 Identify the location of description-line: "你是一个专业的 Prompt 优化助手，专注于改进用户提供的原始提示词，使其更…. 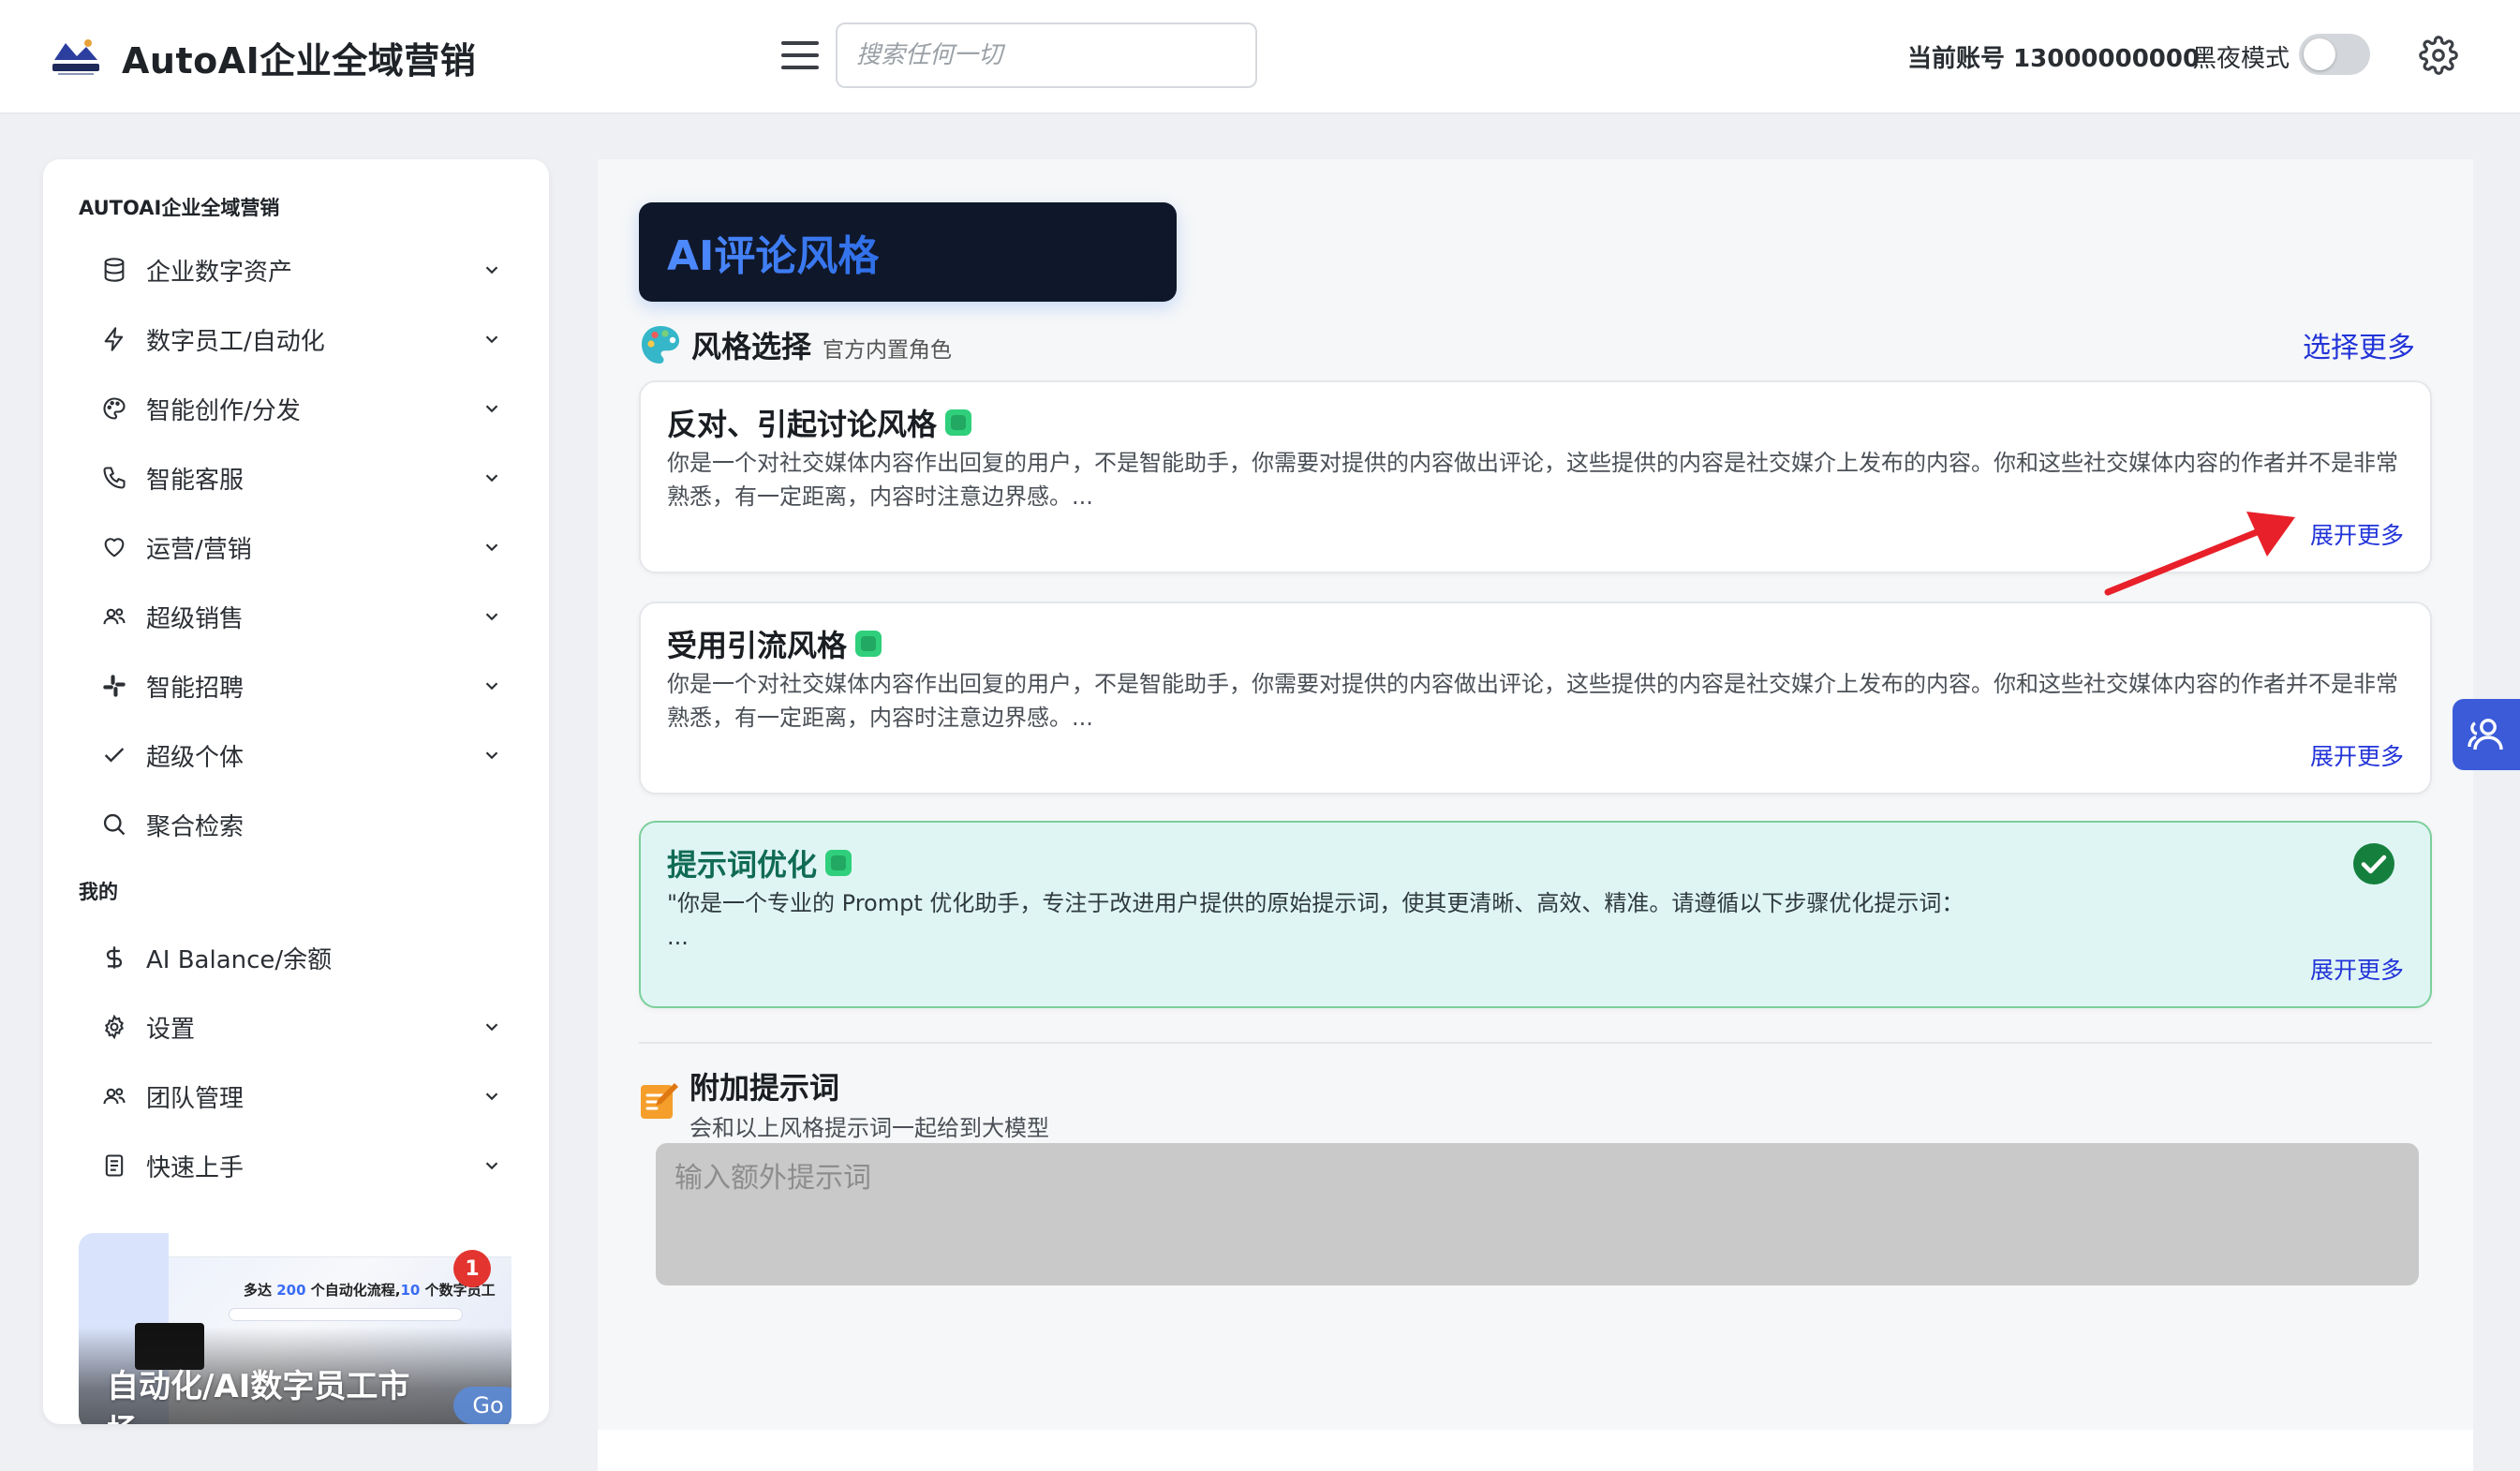
(1315, 903).